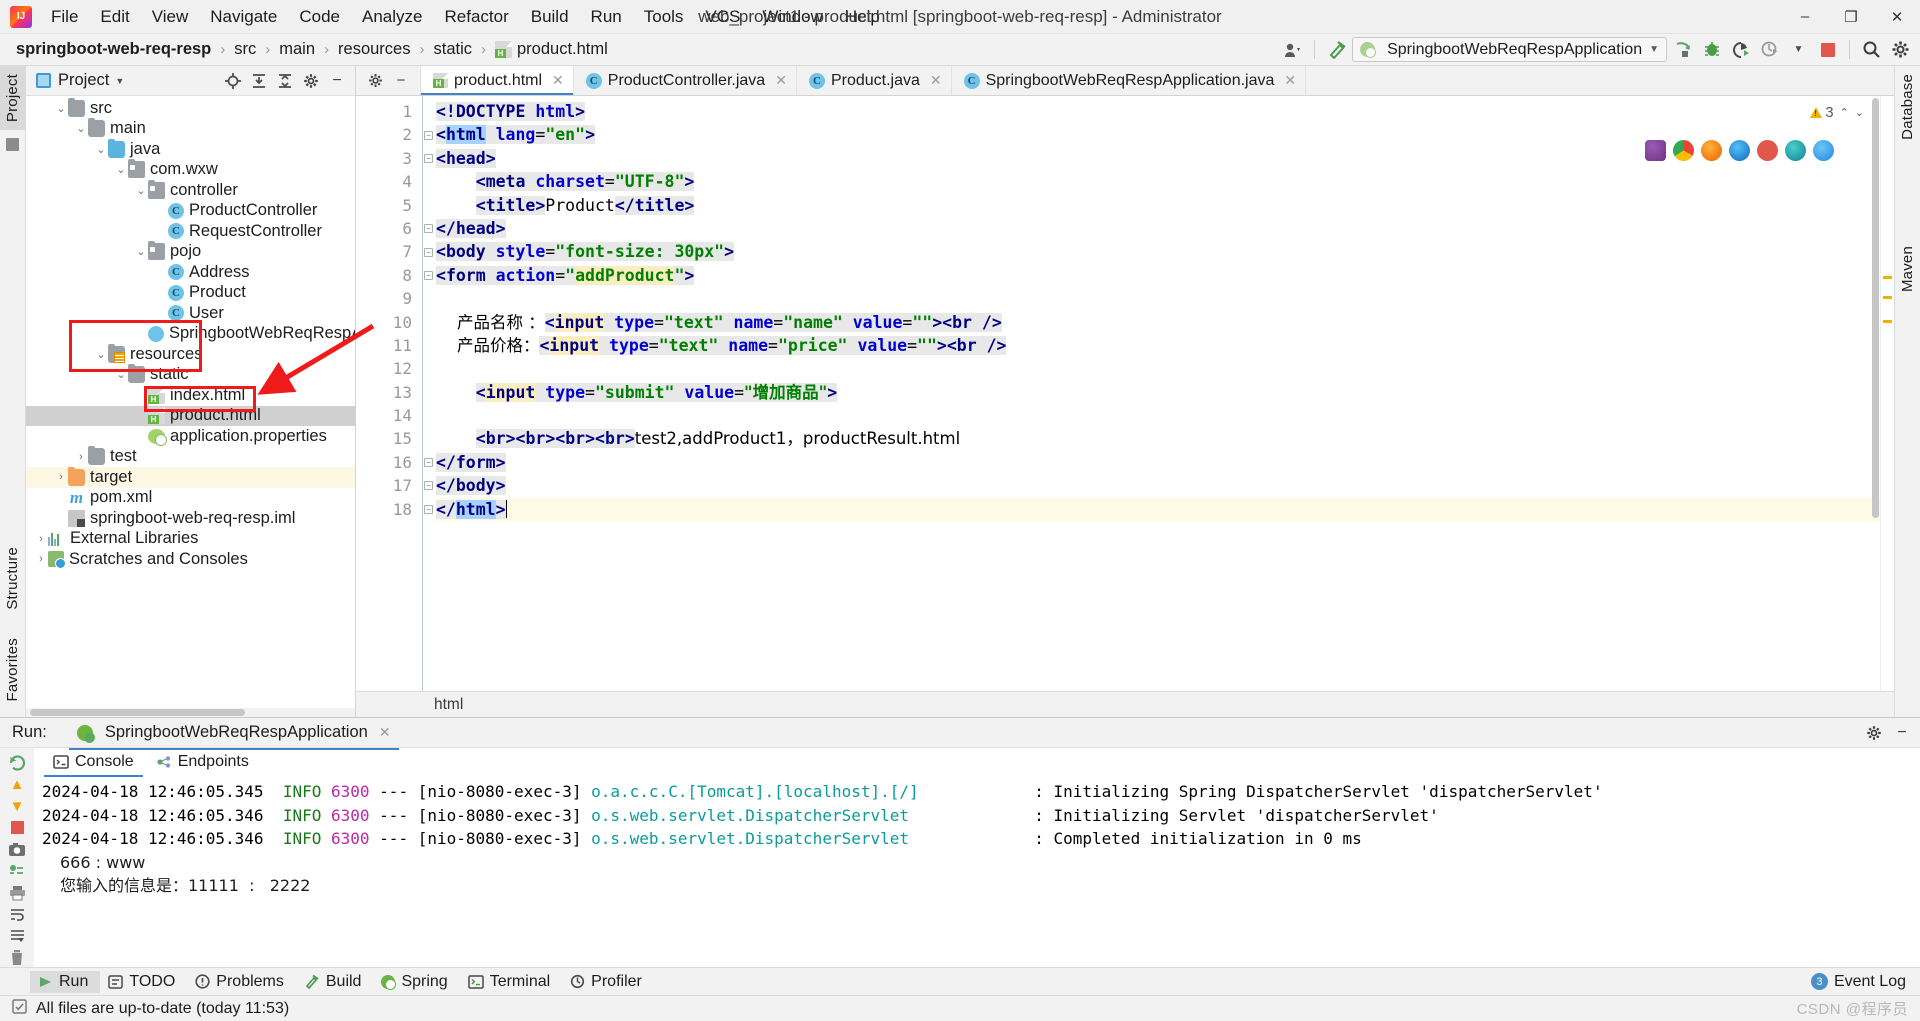 Image resolution: width=1920 pixels, height=1021 pixels. I want to click on inspection-widget: 3 ⌃ ⌄, so click(1837, 112).